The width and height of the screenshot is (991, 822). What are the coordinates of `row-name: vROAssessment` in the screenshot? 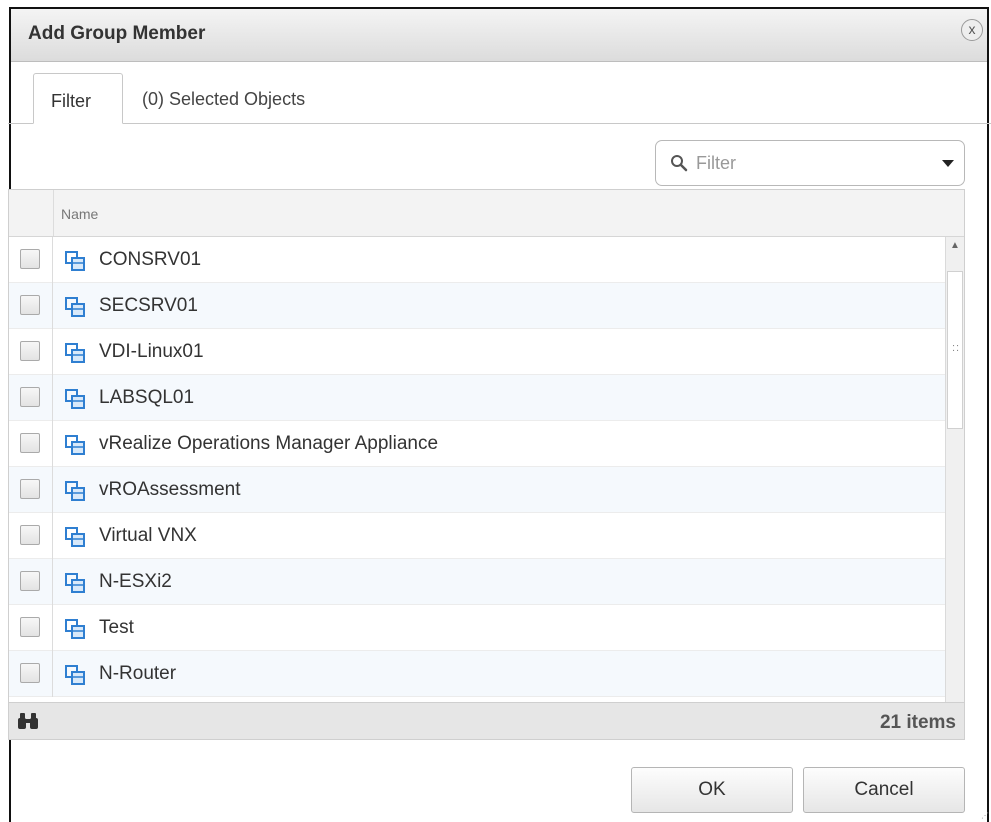 It's located at (170, 489).